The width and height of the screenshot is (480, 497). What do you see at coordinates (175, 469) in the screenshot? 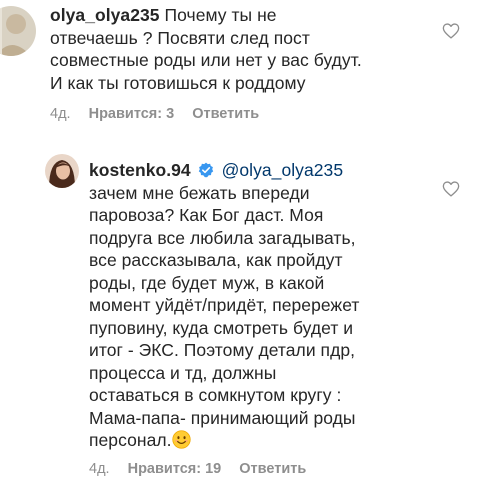
I see `likes-count-button: Нравится: 19` at bounding box center [175, 469].